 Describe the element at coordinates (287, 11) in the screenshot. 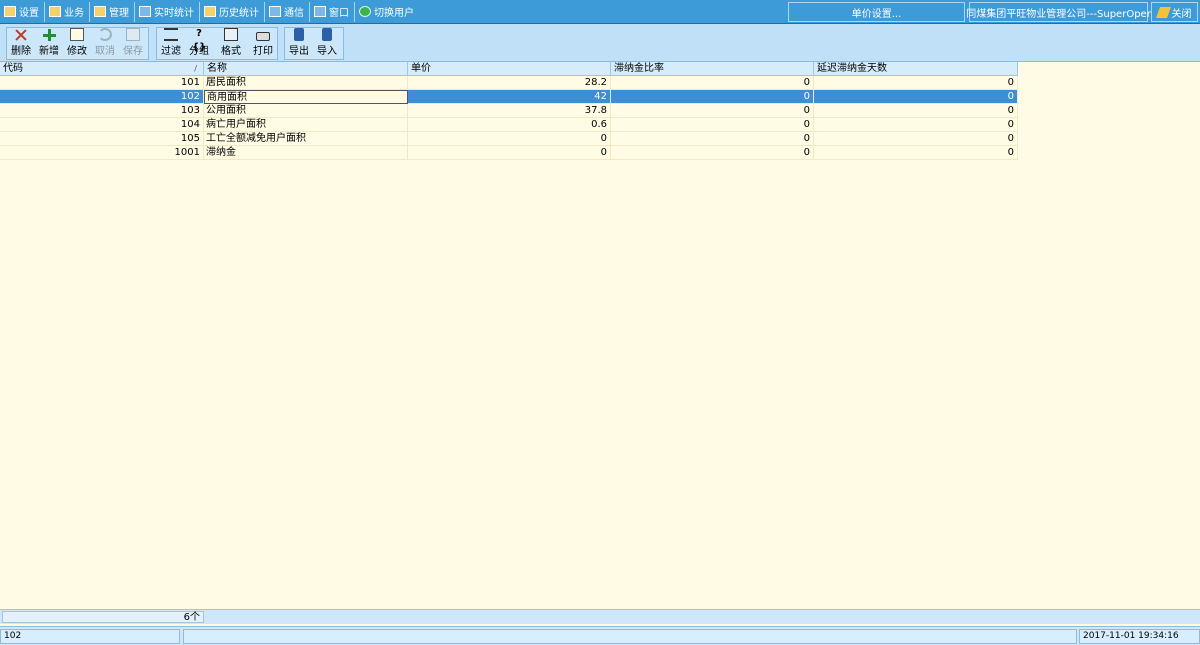

I see `menu-communication: 通信` at that location.